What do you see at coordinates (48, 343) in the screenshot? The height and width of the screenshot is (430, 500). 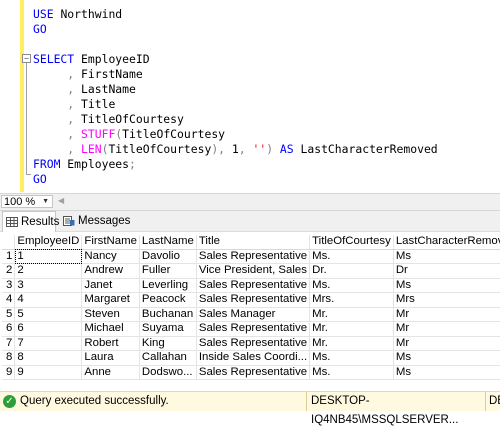 I see `table-cell: 7` at bounding box center [48, 343].